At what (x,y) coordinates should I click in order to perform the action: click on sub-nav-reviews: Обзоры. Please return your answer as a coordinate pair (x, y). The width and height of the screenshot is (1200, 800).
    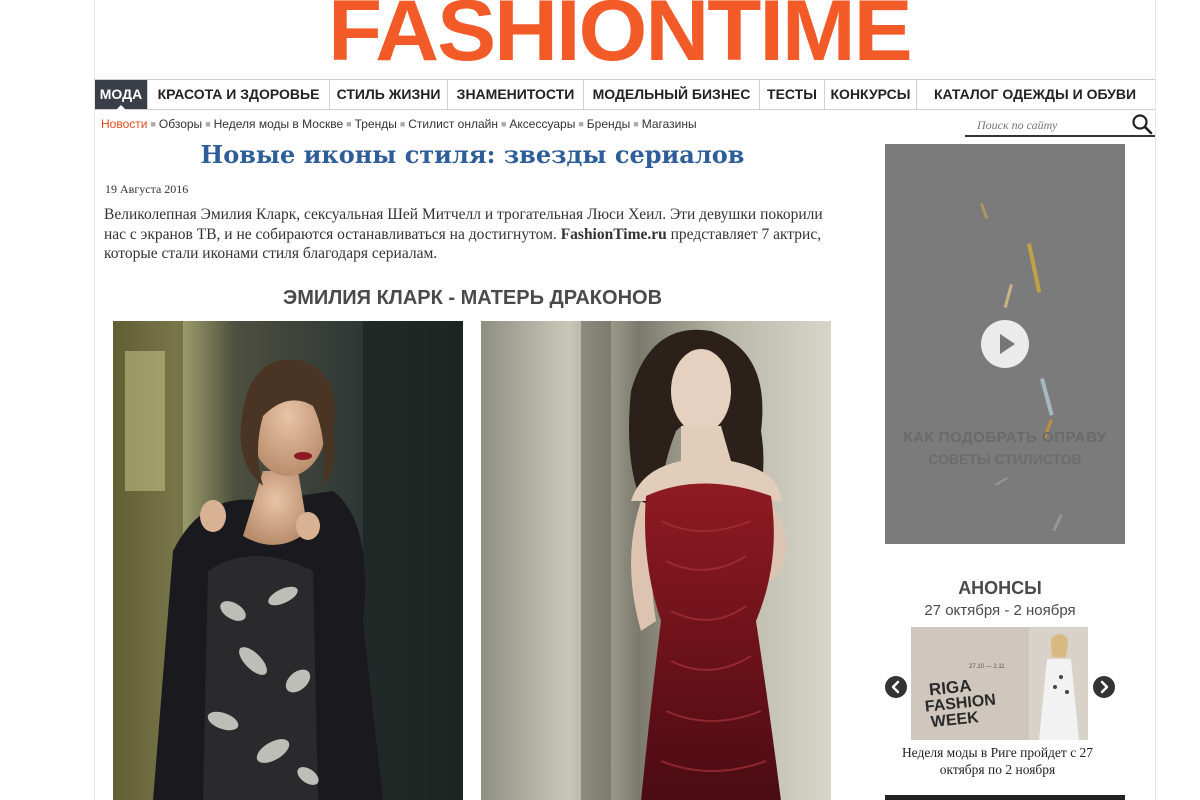
    Looking at the image, I should click on (180, 124).